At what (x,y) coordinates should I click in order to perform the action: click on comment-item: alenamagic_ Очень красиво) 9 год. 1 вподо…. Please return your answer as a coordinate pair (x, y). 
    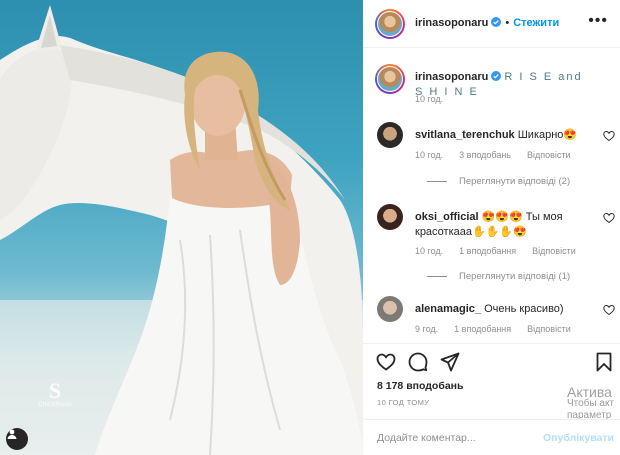
    Looking at the image, I should click on (495, 318).